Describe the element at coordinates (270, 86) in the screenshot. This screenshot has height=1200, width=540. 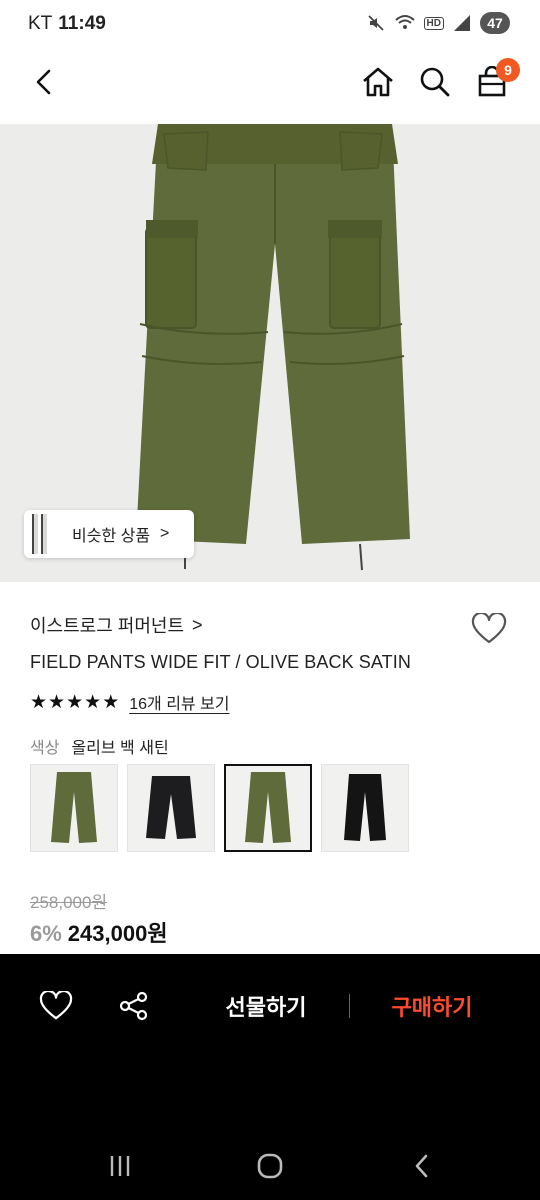
I see `top-nav: 9` at that location.